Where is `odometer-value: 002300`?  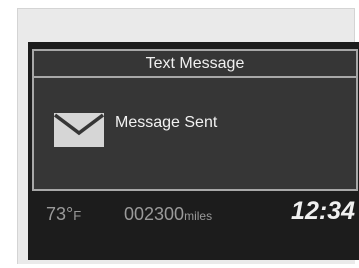 odometer-value: 002300 is located at coordinates (154, 214).